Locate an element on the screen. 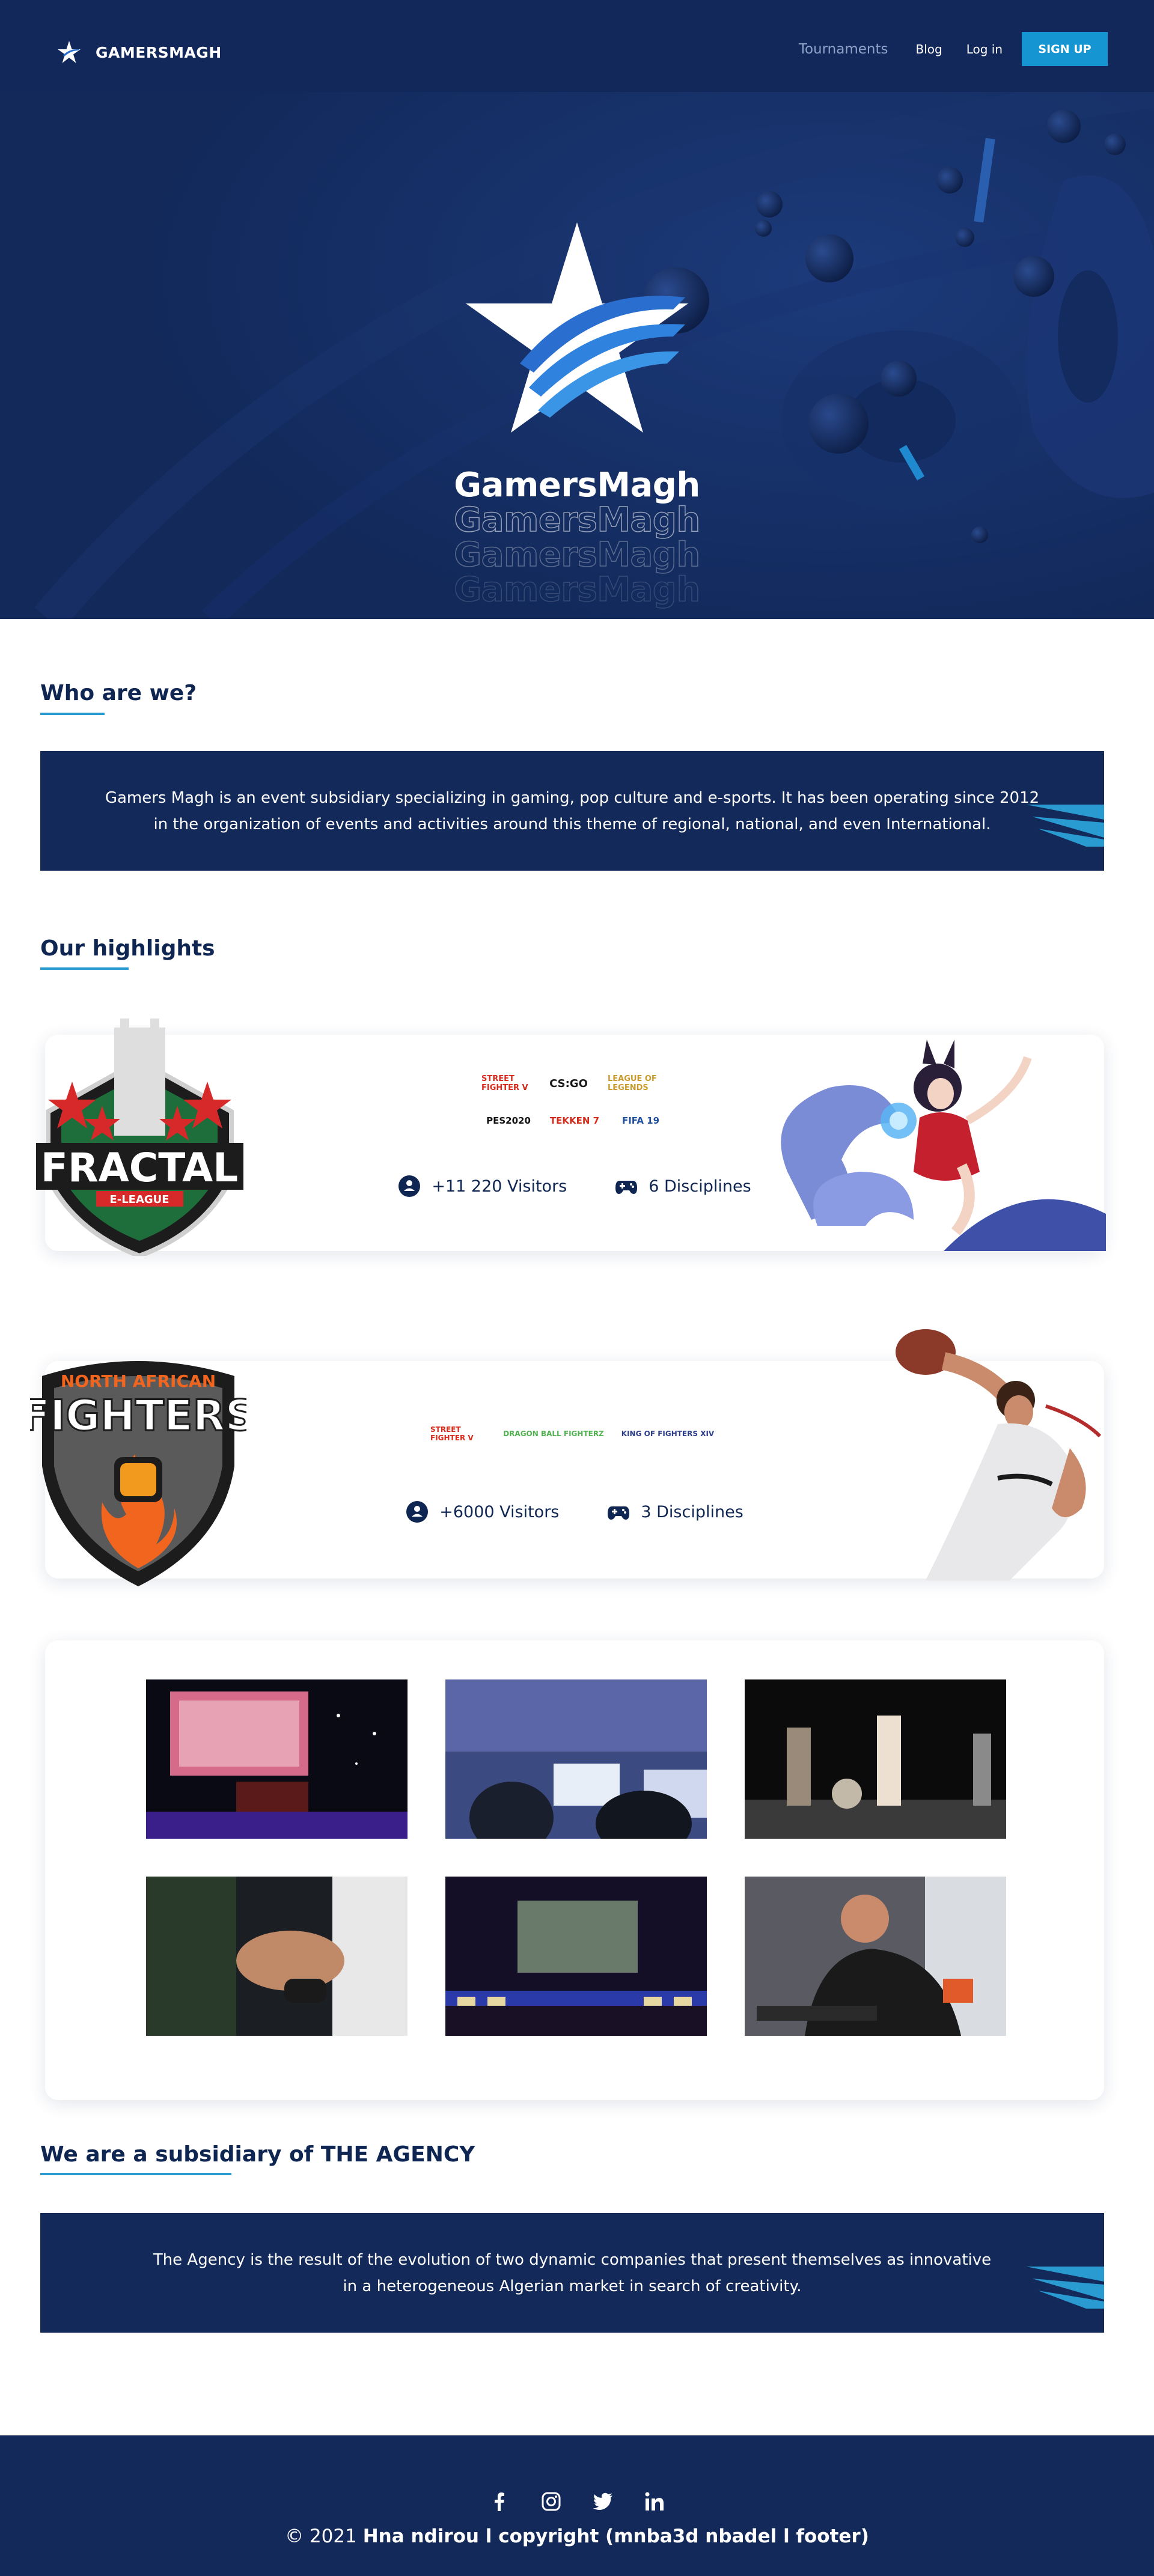 This screenshot has height=2576, width=1154. linkedin-link is located at coordinates (654, 2502).